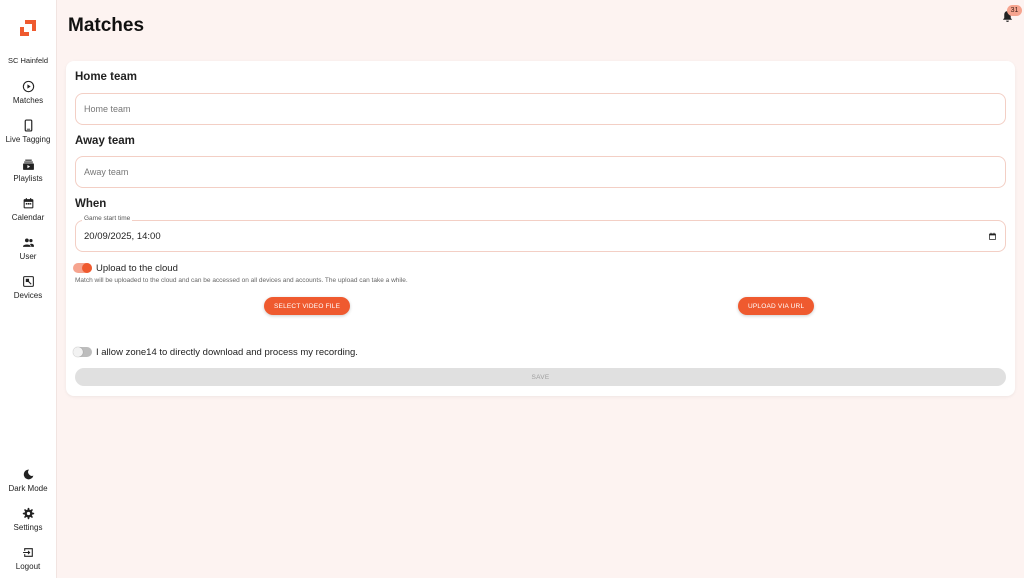 The width and height of the screenshot is (1024, 578). I want to click on game-start-time-value: 20/09/2025, 14:00, so click(122, 236).